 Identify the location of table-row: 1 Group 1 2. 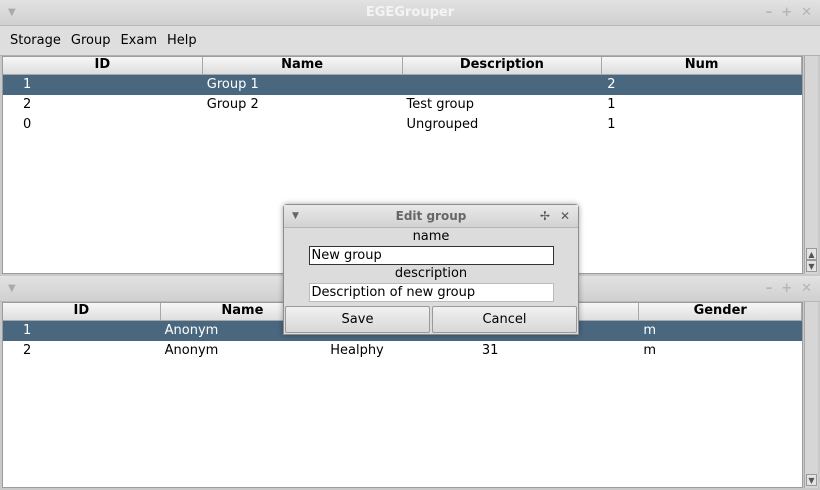
(402, 85).